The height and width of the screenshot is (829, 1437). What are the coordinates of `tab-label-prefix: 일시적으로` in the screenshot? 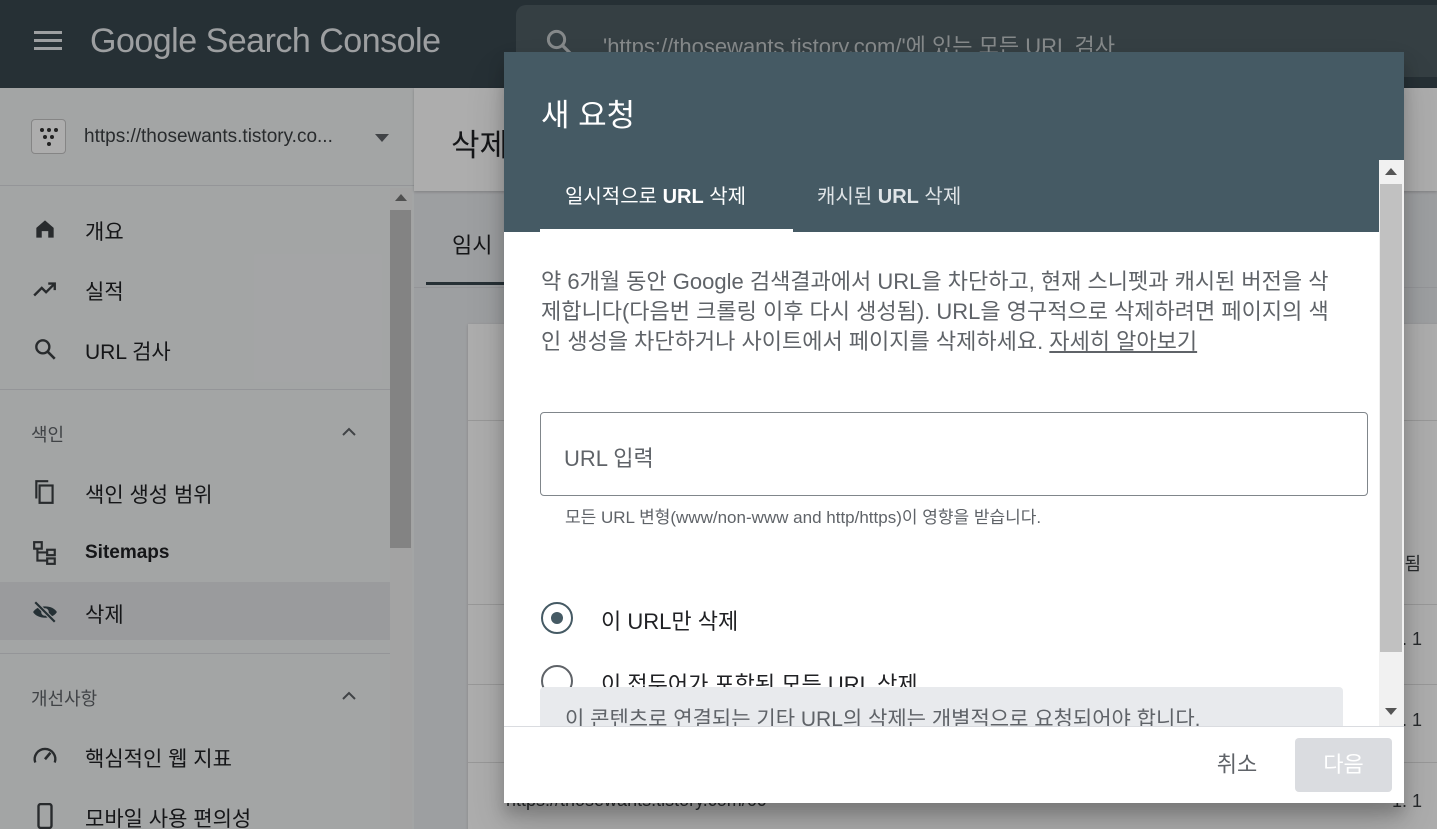 It's located at (614, 197).